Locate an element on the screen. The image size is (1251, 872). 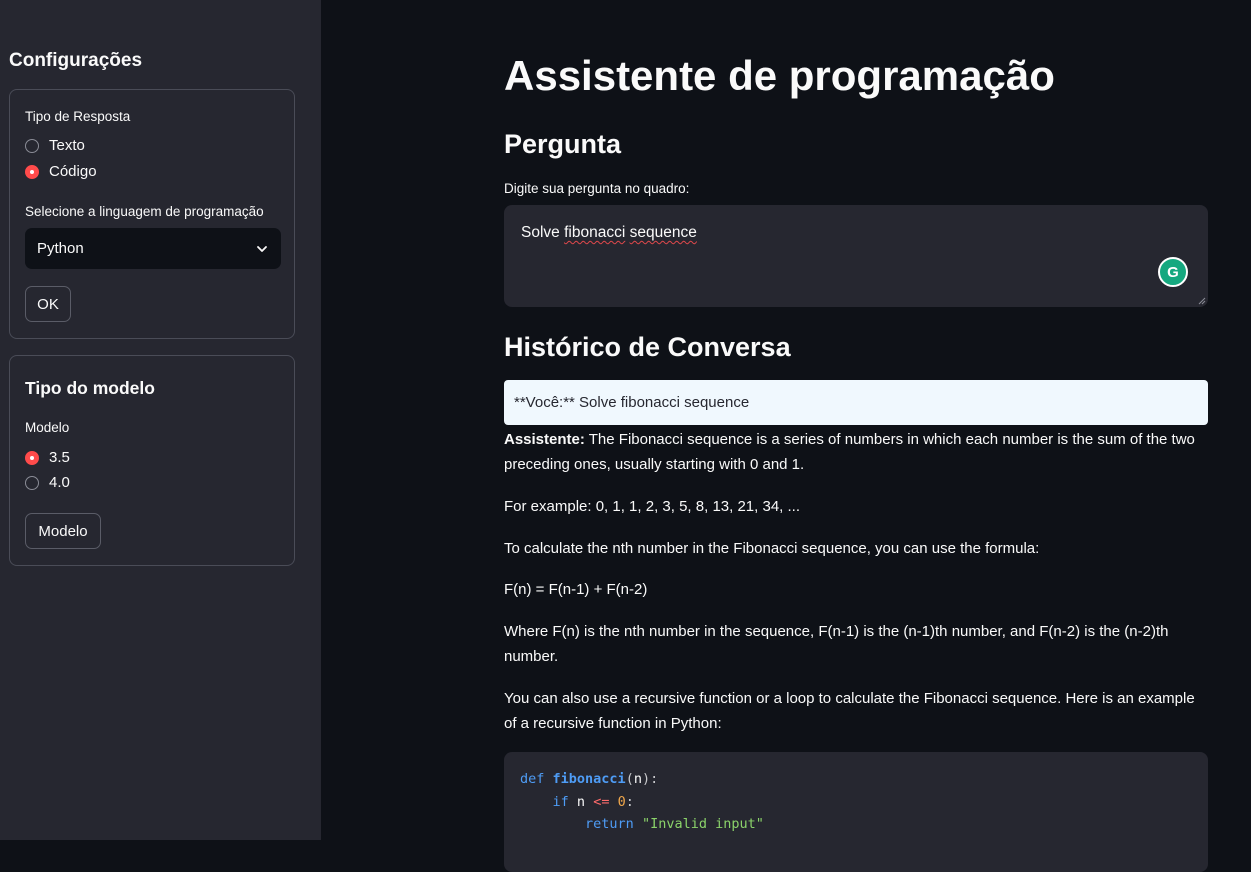
code-operator: <= is located at coordinates (601, 801).